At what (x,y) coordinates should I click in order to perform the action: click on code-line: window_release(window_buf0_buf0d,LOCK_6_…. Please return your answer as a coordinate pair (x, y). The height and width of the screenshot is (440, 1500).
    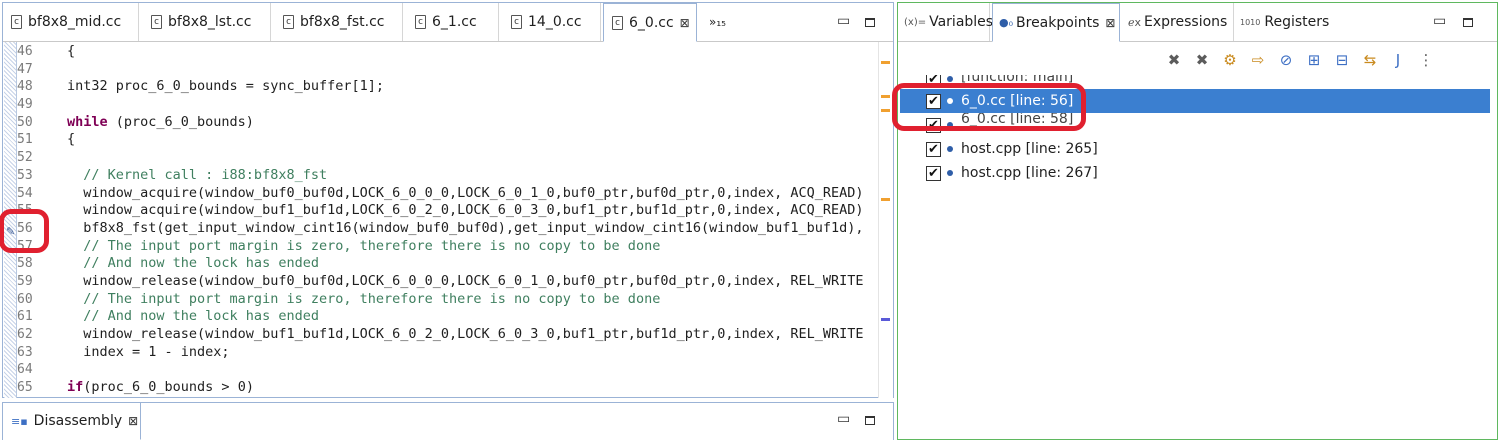
    Looking at the image, I should click on (474, 282).